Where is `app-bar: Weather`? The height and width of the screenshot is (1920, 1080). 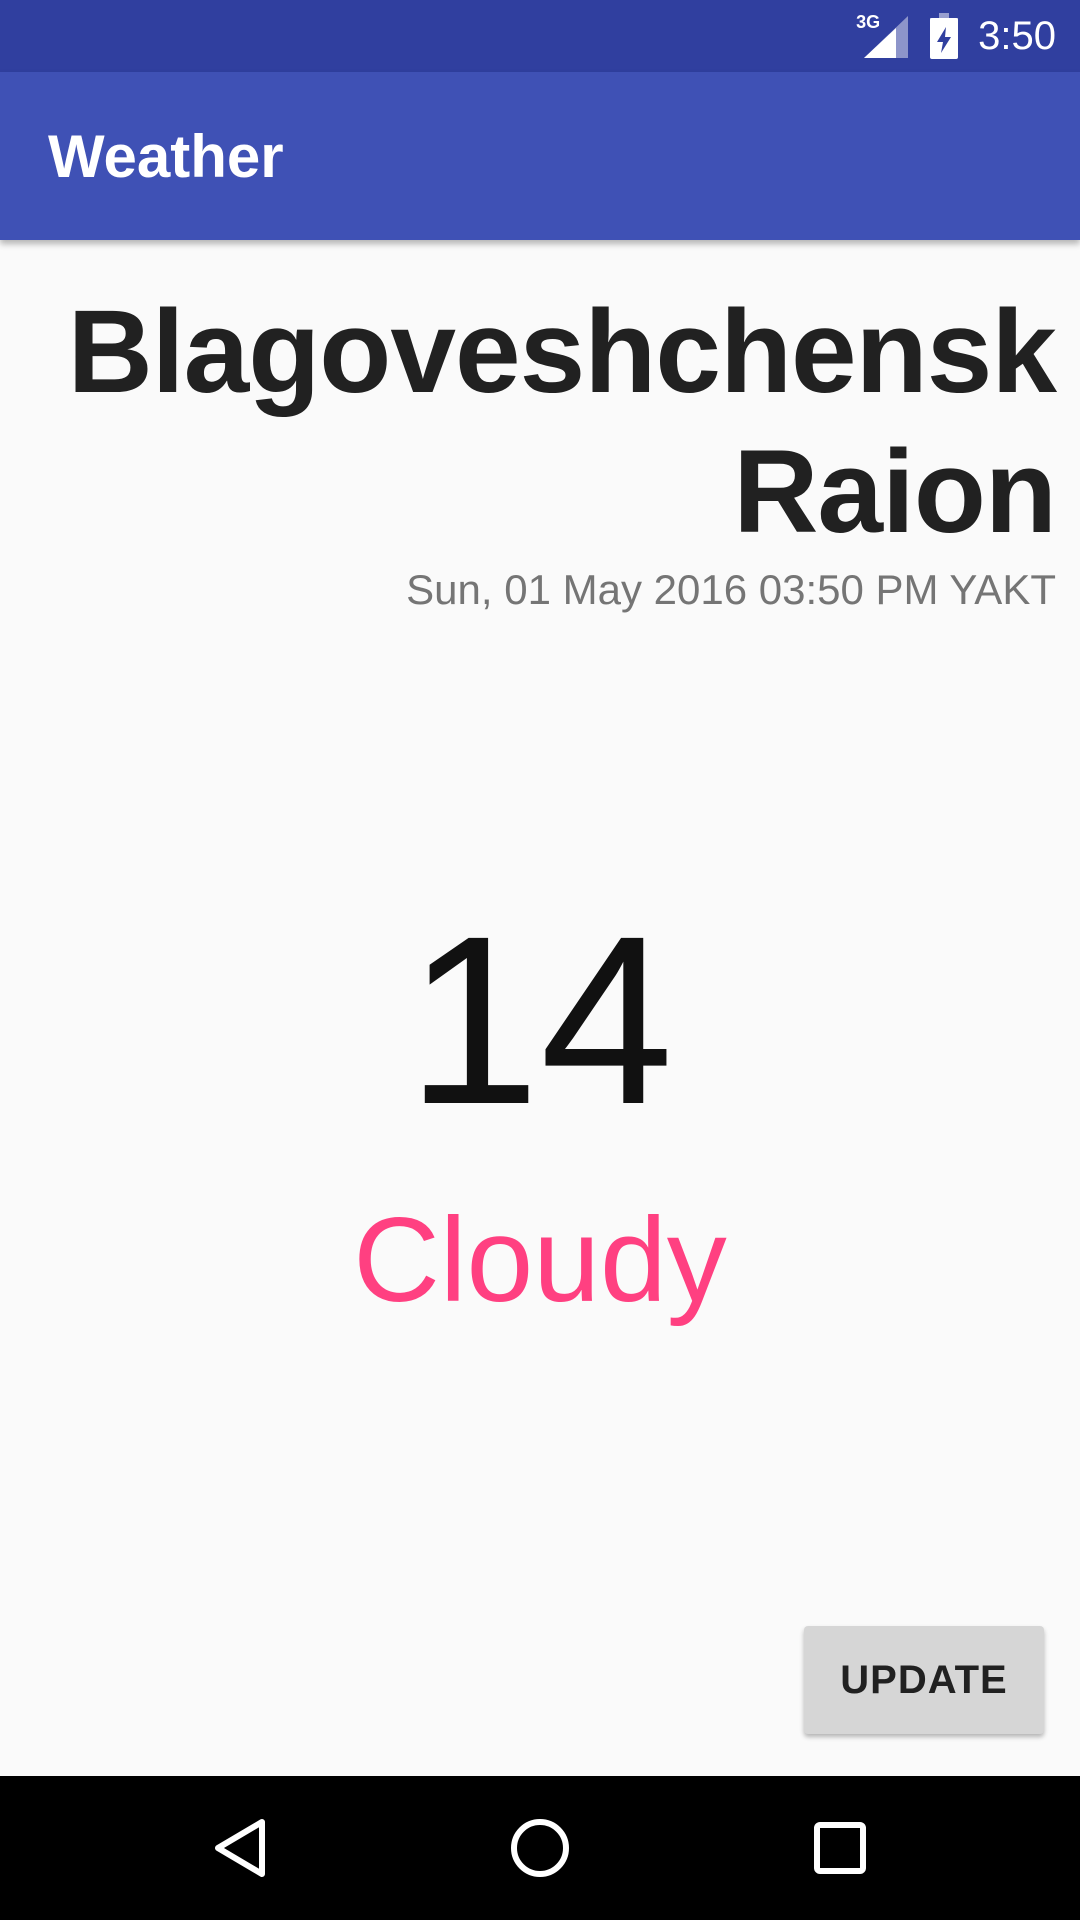 app-bar: Weather is located at coordinates (540, 156).